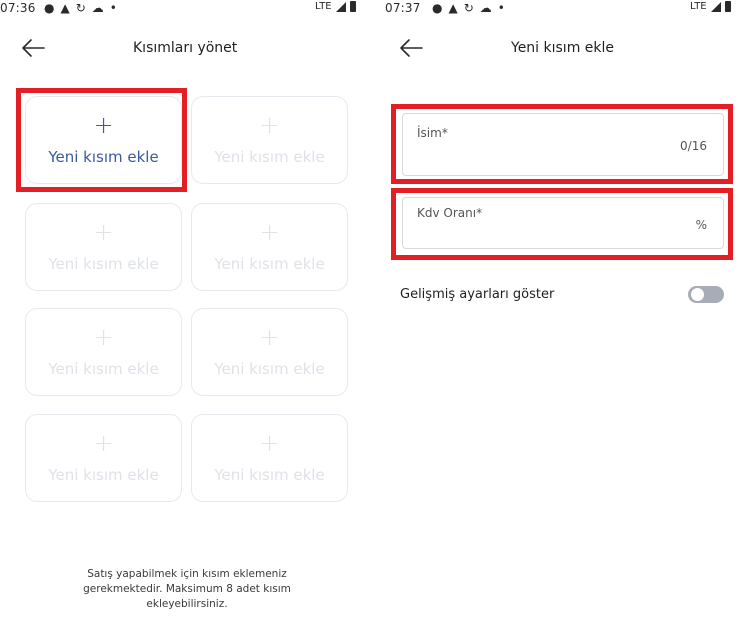 The height and width of the screenshot is (625, 739). What do you see at coordinates (477, 294) in the screenshot?
I see `advanced-settings-label: Gelişmiş ayarları göster` at bounding box center [477, 294].